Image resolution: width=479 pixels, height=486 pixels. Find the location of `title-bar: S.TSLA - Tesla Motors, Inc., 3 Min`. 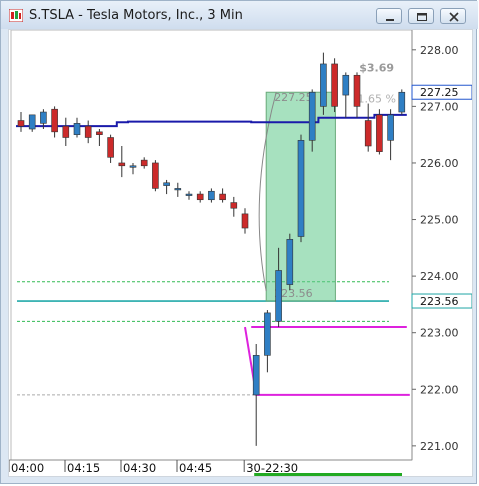

title-bar: S.TSLA - Tesla Motors, Inc., 3 Min is located at coordinates (239, 15).